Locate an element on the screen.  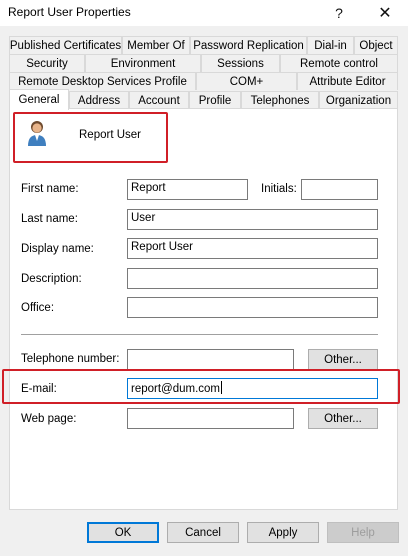
display-name-input: Report User is located at coordinates (252, 248).